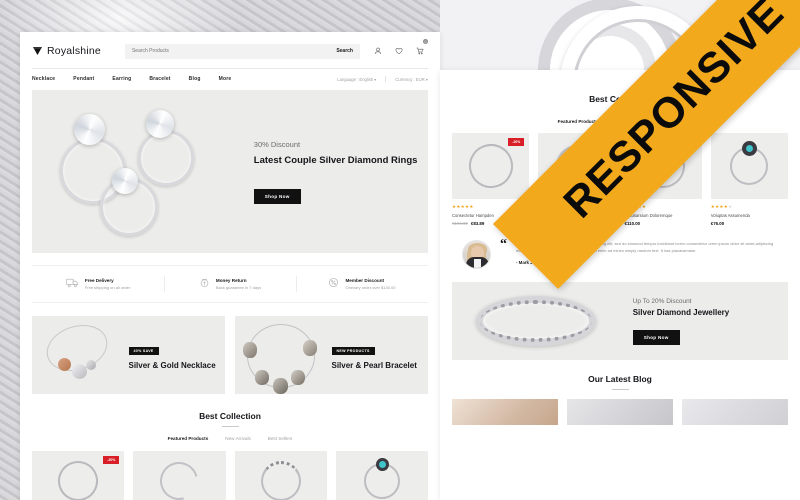 The width and height of the screenshot is (800, 500). What do you see at coordinates (662, 301) in the screenshot?
I see `wide-banner-subtitle: Up To 20% Discount` at bounding box center [662, 301].